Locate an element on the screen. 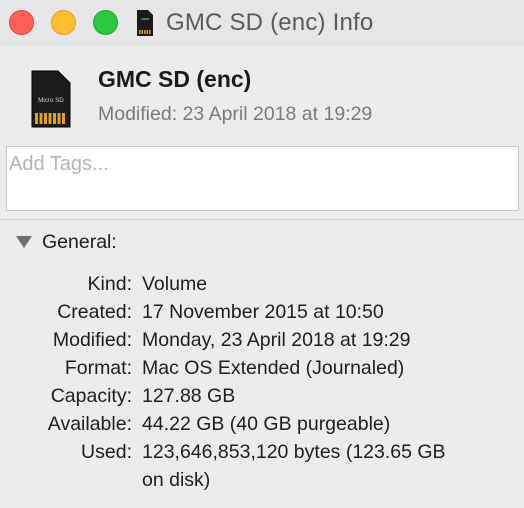 The image size is (524, 508). tags-field-container is located at coordinates (262, 178).